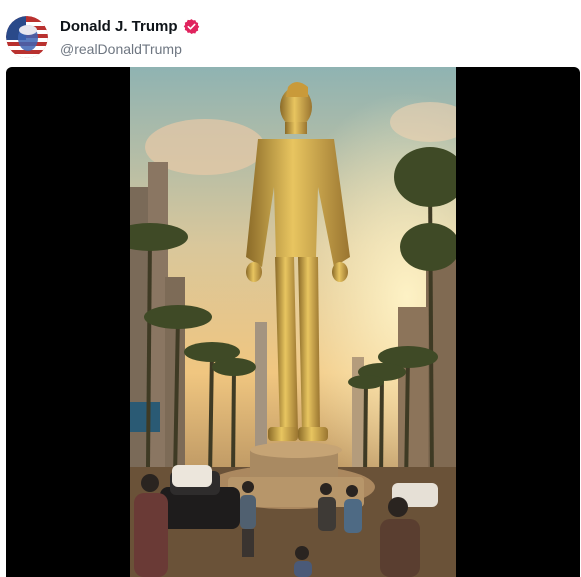 Image resolution: width=581 pixels, height=577 pixels. What do you see at coordinates (121, 49) in the screenshot?
I see `handle: @realDonaldTrump` at bounding box center [121, 49].